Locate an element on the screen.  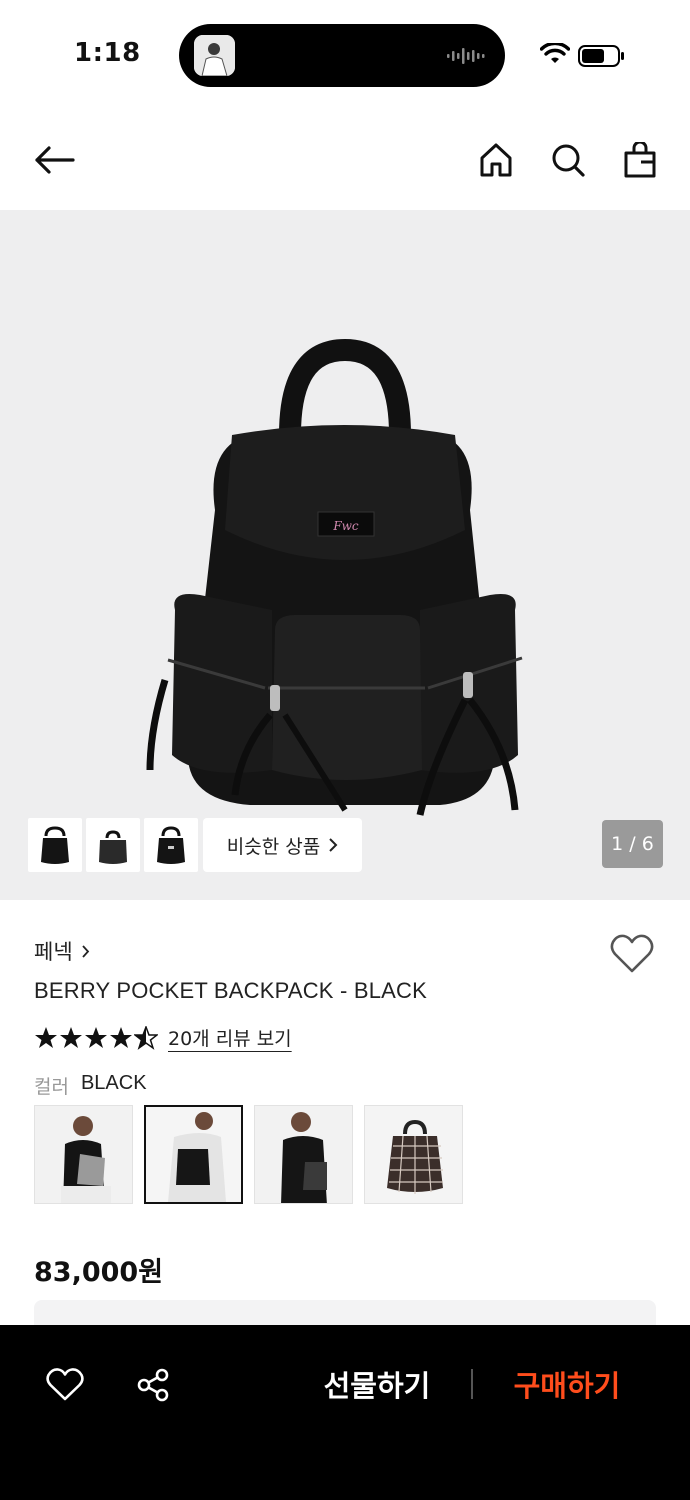
share-icon is located at coordinates (153, 1385).